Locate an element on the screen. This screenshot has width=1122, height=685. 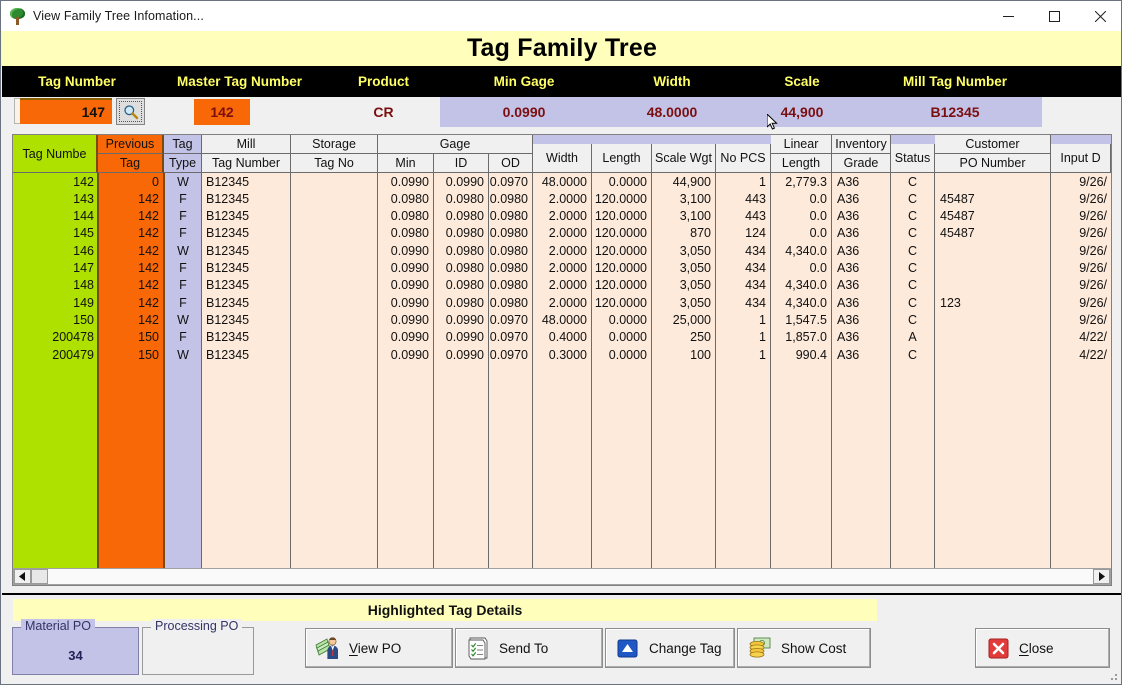
summary-width-value: 48.0000 is located at coordinates (672, 112).